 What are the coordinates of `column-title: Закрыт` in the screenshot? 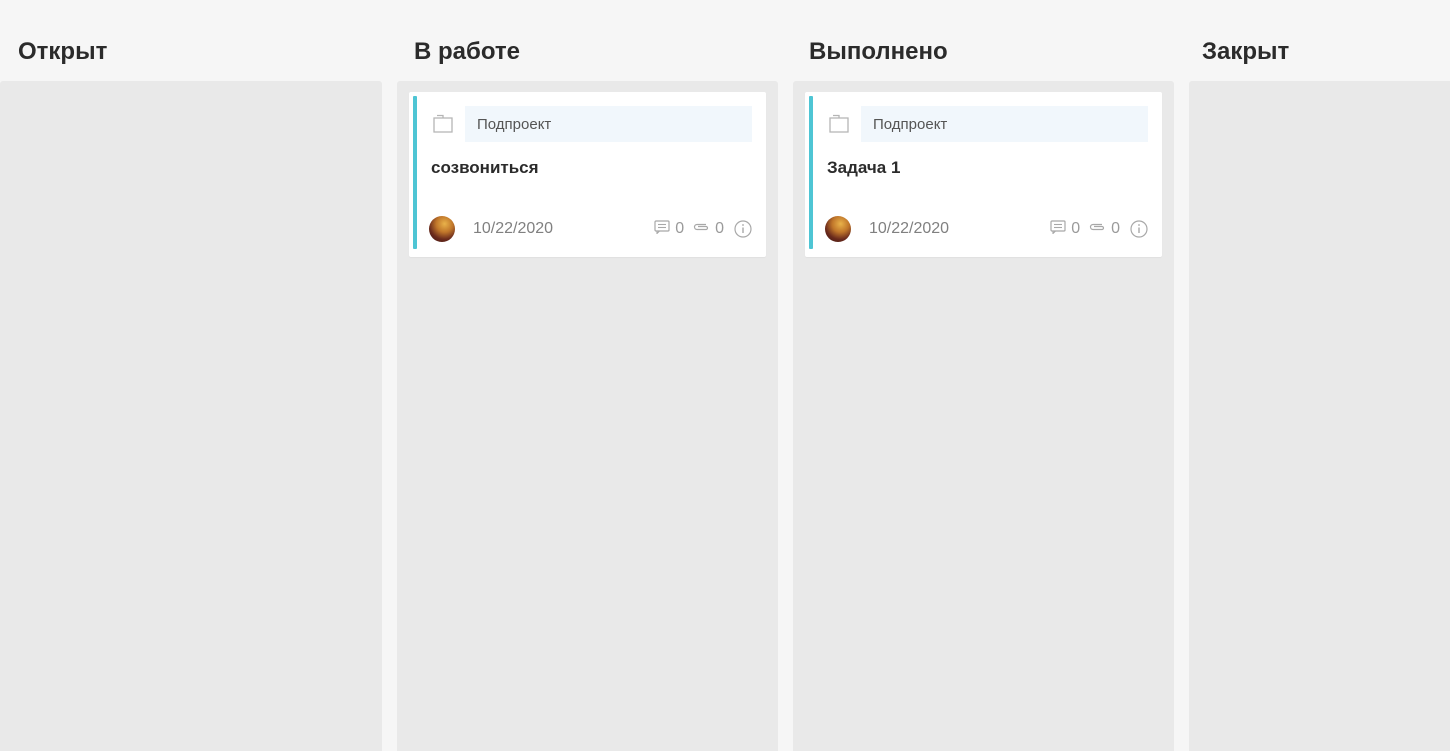 It's located at (1246, 51).